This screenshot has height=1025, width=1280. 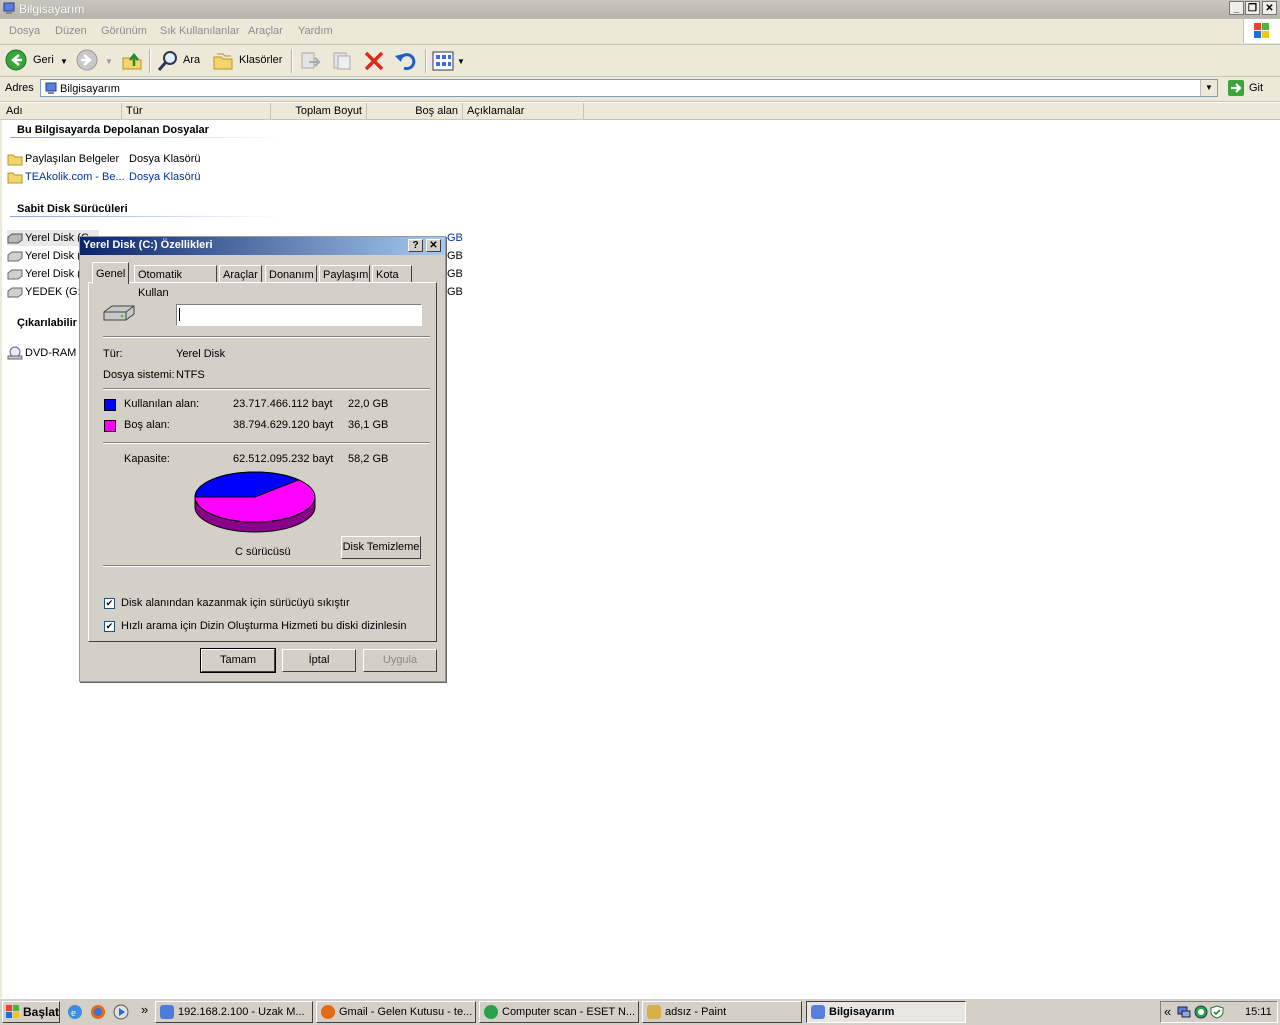 What do you see at coordinates (1269, 8) in the screenshot?
I see `close-button: ✕` at bounding box center [1269, 8].